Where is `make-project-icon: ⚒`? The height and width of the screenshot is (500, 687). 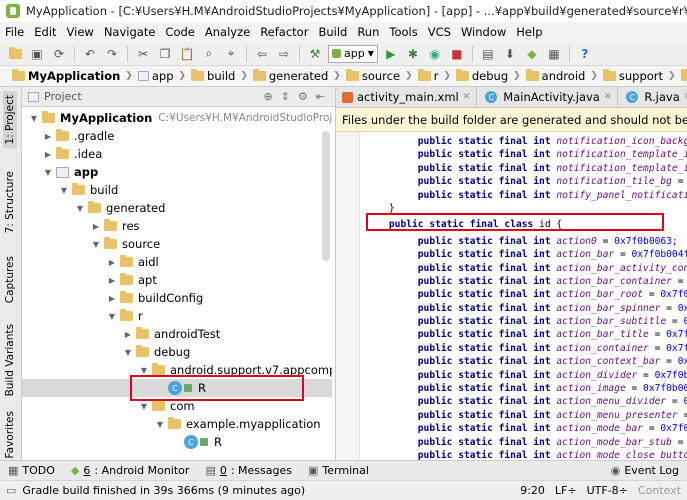
make-project-icon: ⚒ is located at coordinates (315, 54).